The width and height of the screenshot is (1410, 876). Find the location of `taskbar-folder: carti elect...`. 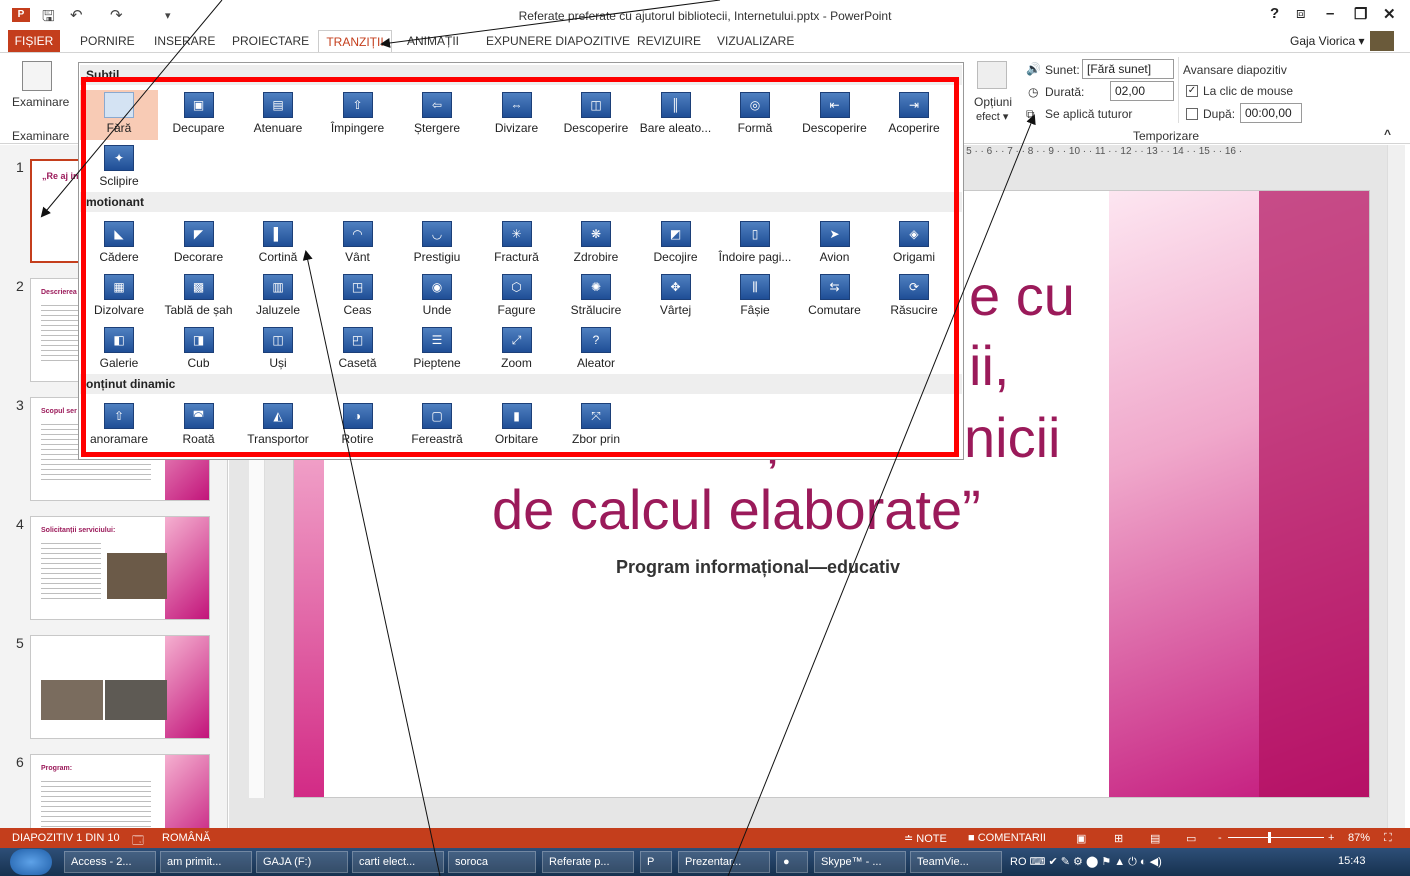

taskbar-folder: carti elect... is located at coordinates (398, 862).